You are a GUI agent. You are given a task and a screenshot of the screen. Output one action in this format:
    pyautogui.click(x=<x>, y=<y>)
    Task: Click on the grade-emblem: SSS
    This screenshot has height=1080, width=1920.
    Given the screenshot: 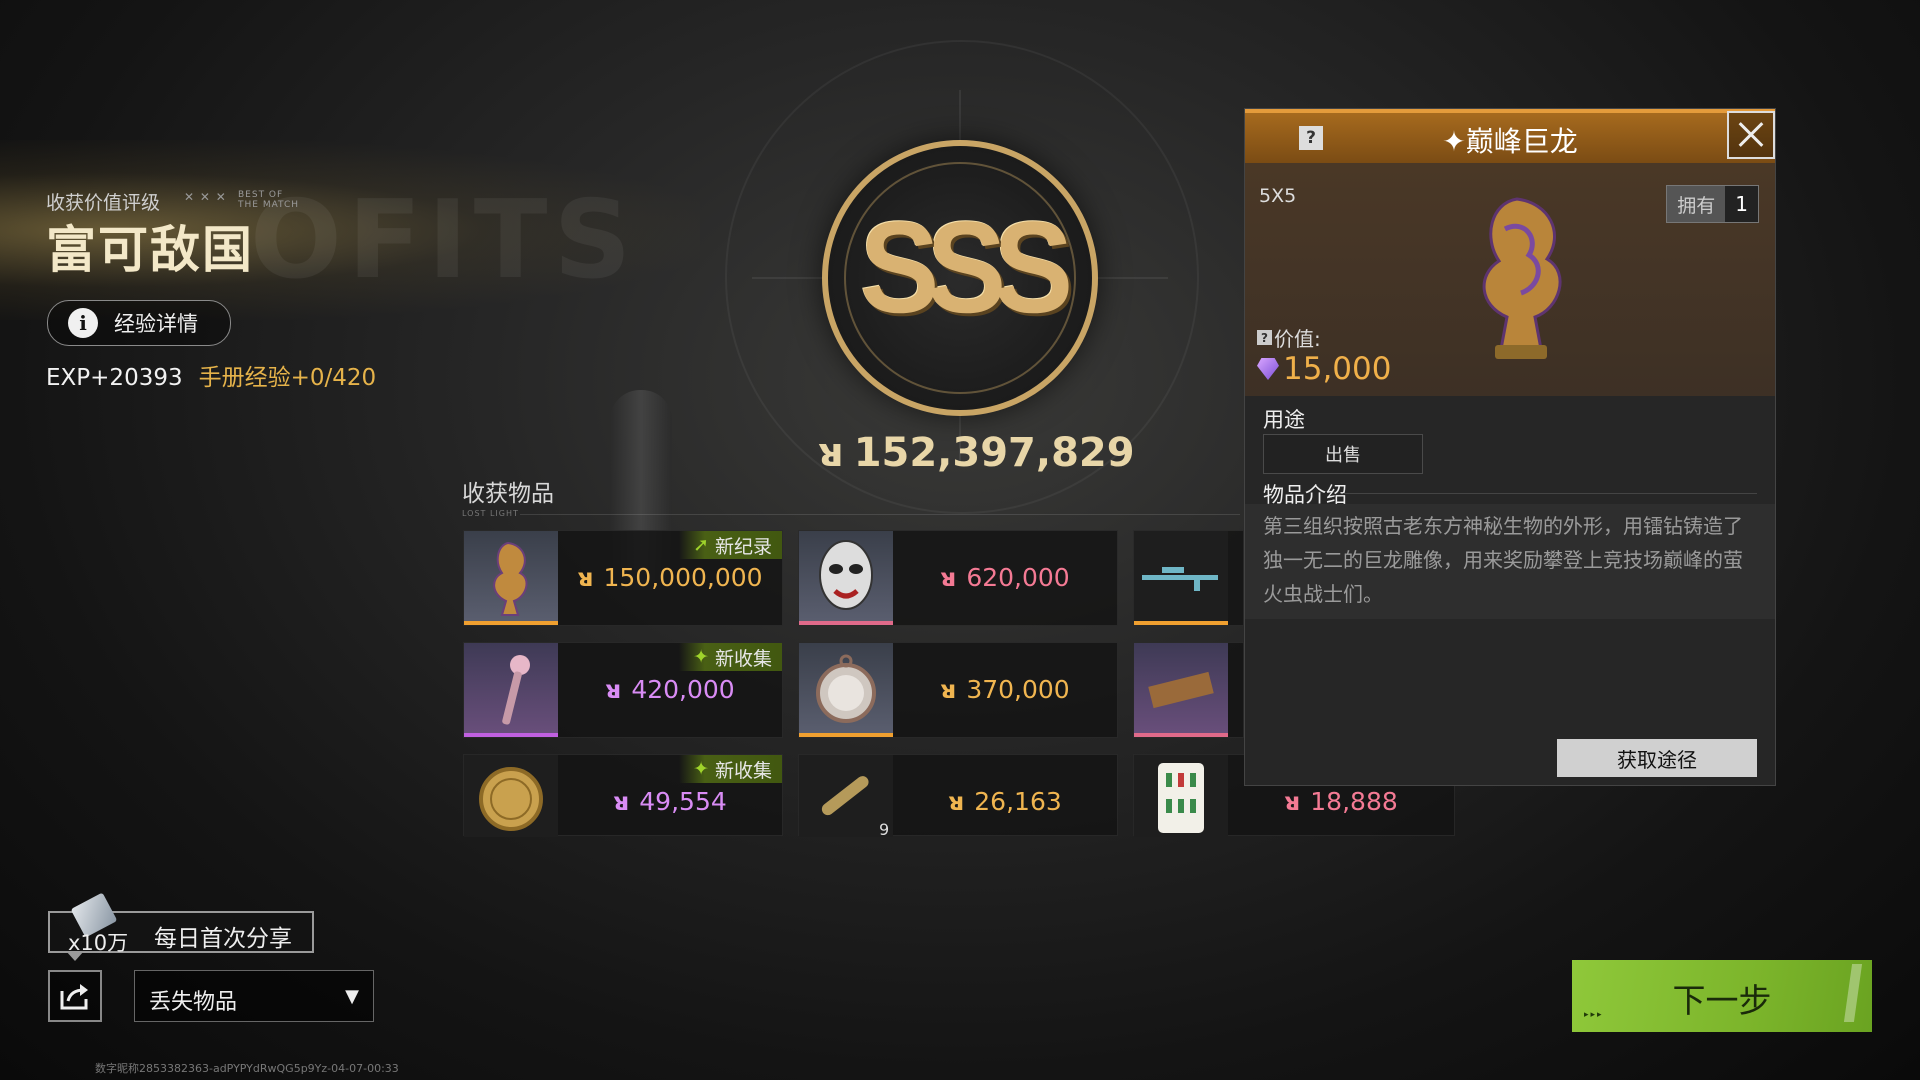 What is the action you would take?
    pyautogui.click(x=960, y=278)
    